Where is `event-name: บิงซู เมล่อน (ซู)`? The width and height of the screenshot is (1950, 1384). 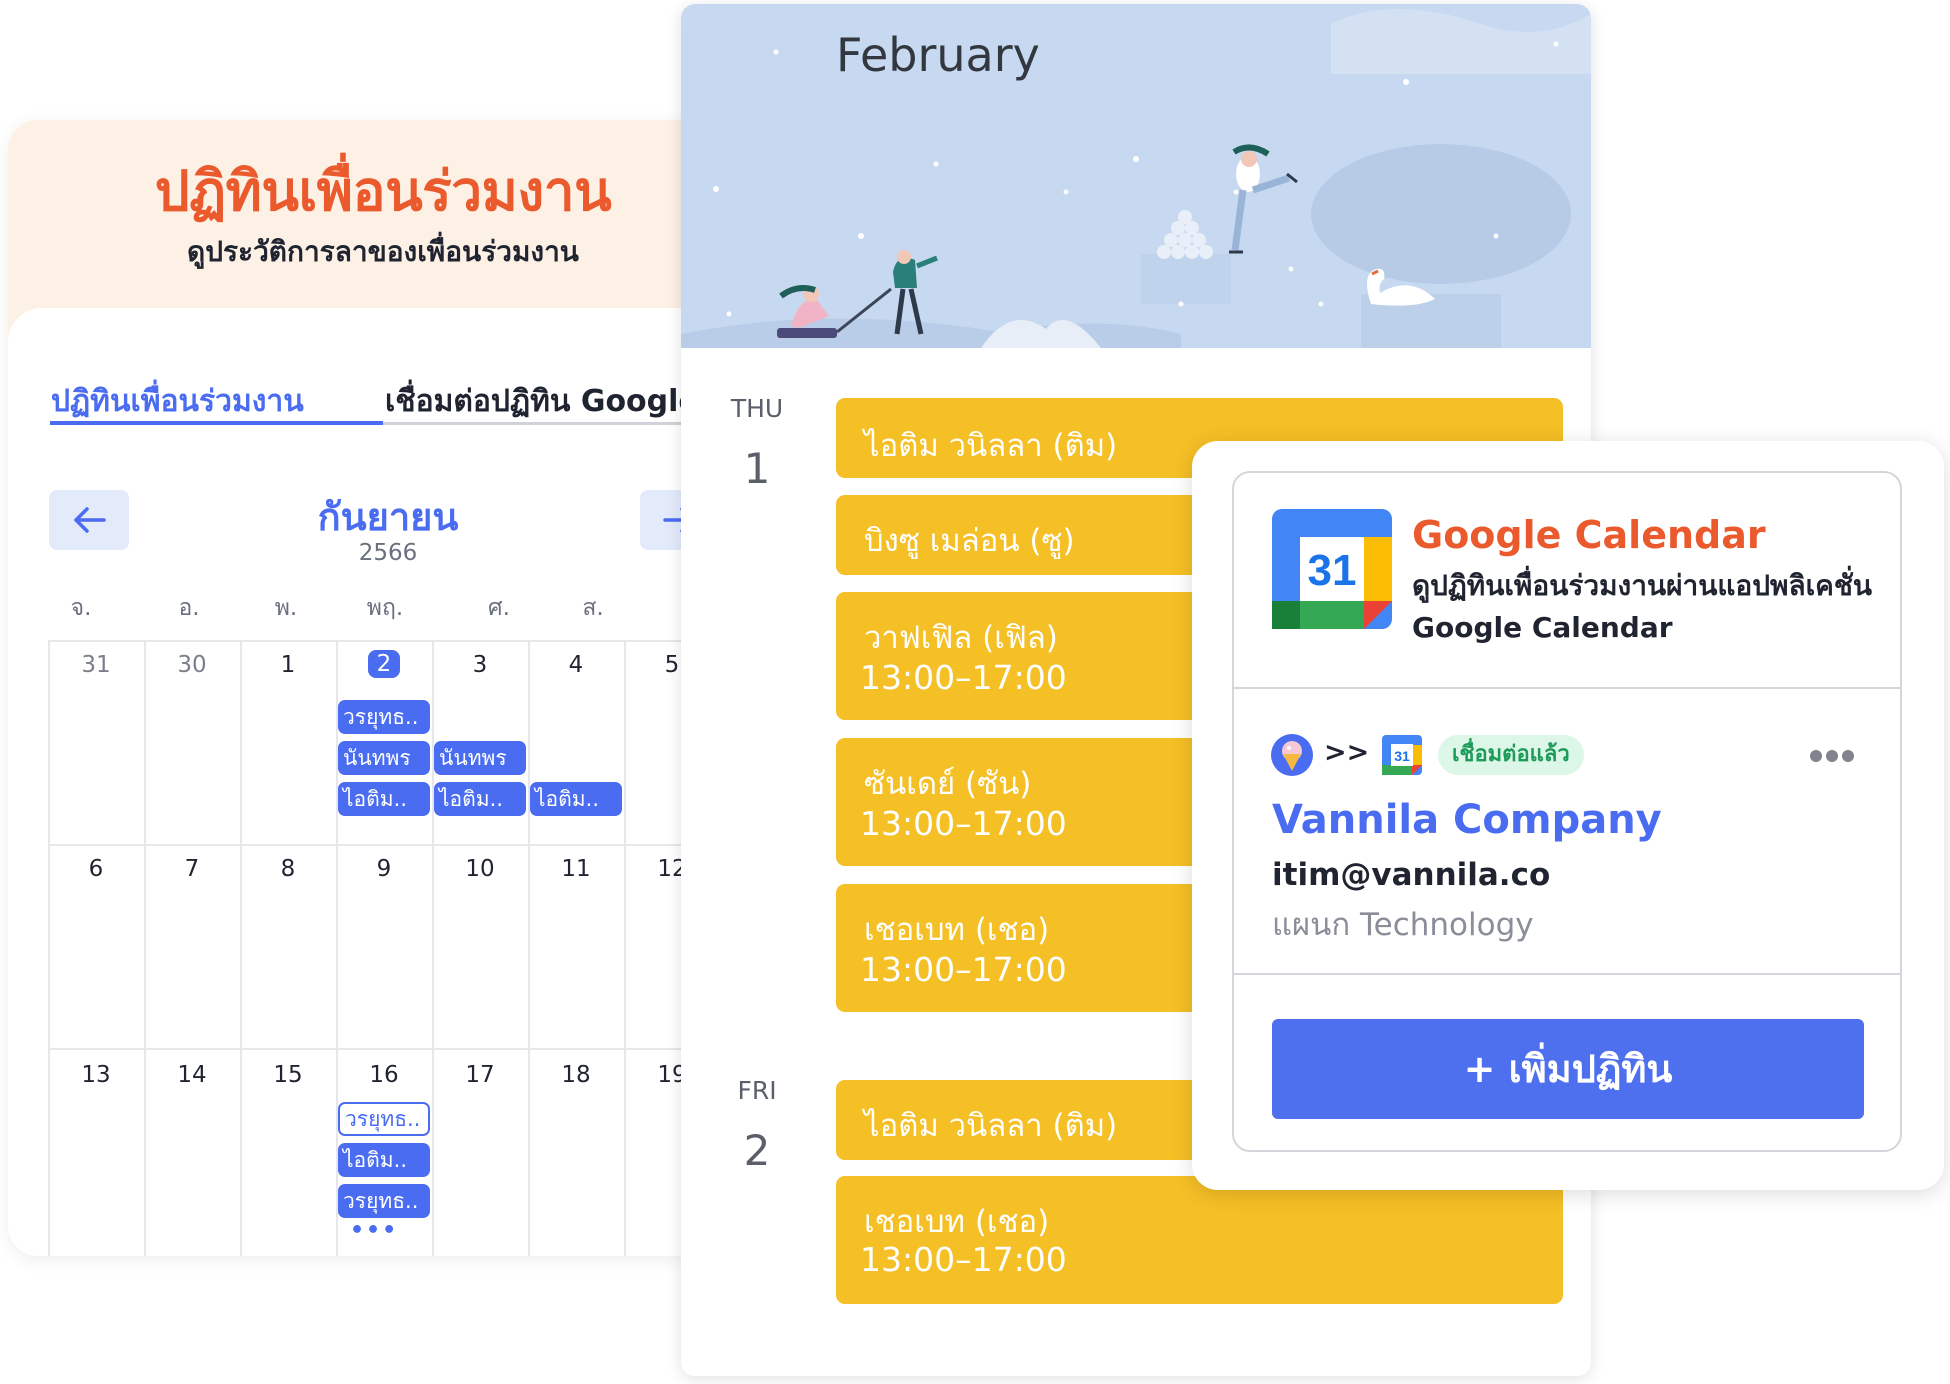
event-name: บิงซู เมล่อน (ซู) is located at coordinates (969, 541).